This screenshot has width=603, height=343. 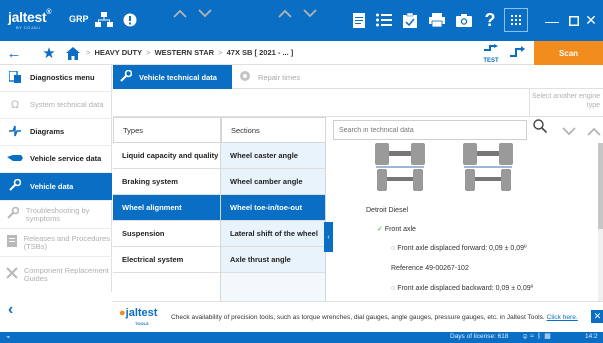 I want to click on sidebar-item-diagnostics-menu: Diagnostics menu, so click(x=56, y=78).